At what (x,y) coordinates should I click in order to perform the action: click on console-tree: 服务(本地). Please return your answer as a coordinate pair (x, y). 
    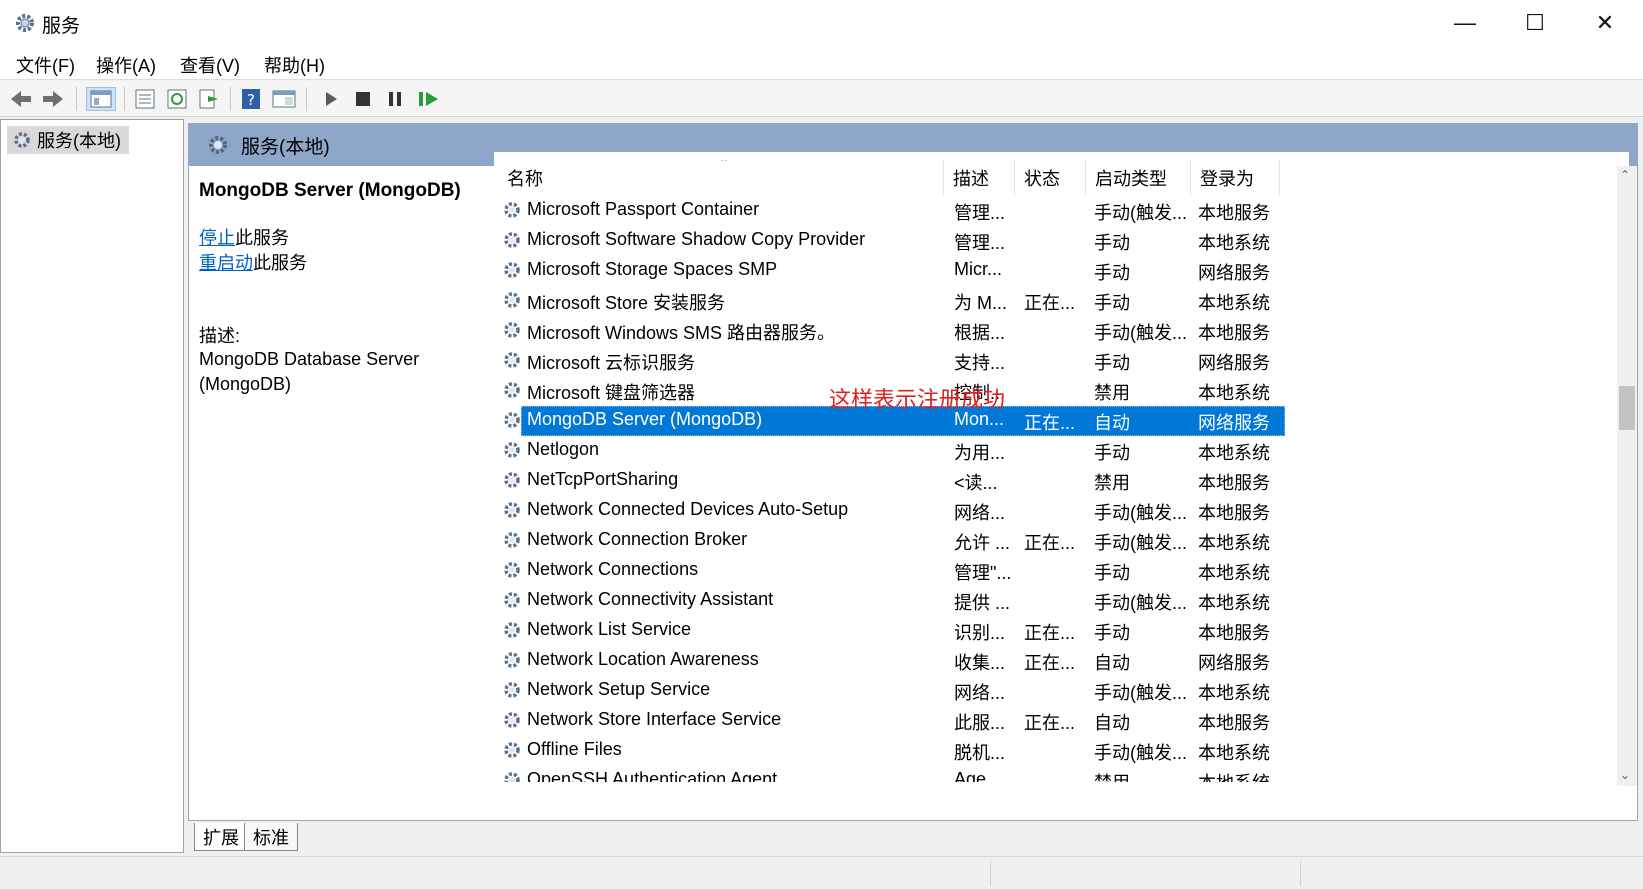
    Looking at the image, I should click on (92, 486).